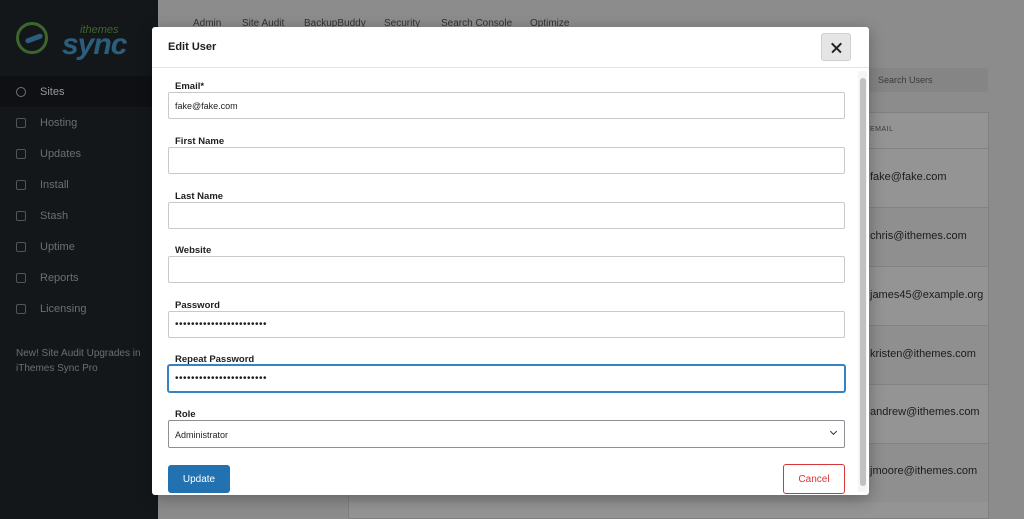  Describe the element at coordinates (833, 431) in the screenshot. I see `chevron-down-icon` at that location.